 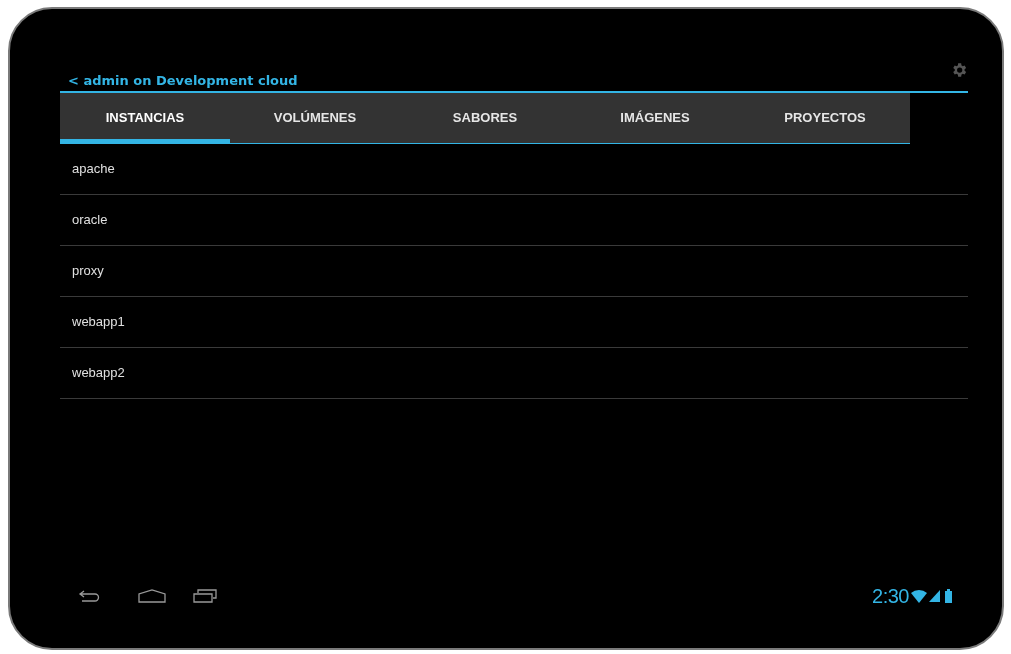 What do you see at coordinates (90, 220) in the screenshot?
I see `instance-name: oracle` at bounding box center [90, 220].